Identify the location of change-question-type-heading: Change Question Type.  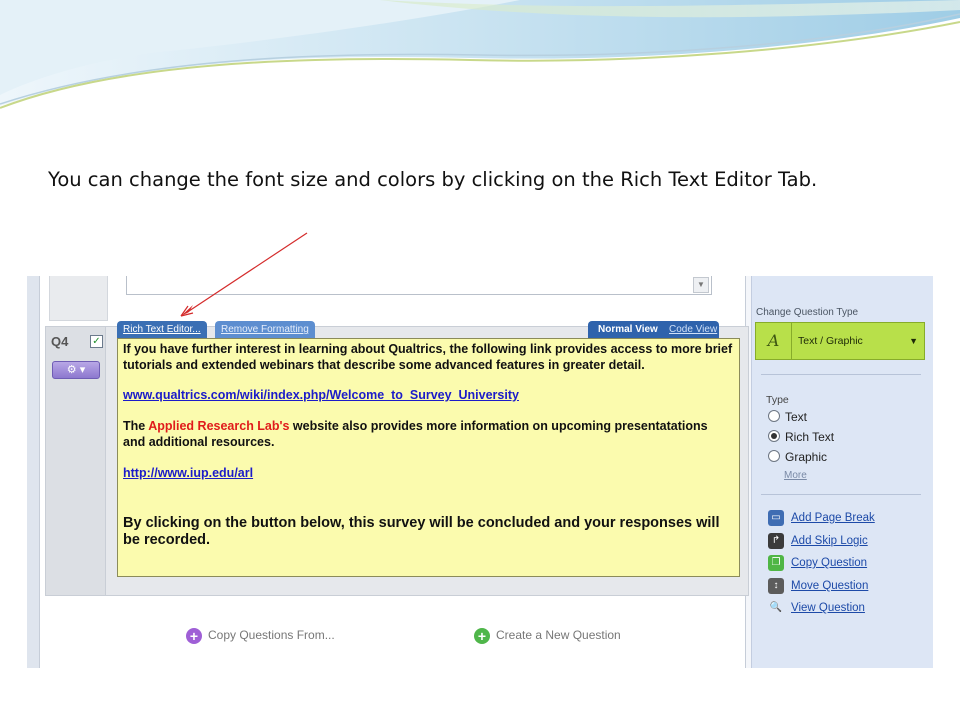
(807, 312).